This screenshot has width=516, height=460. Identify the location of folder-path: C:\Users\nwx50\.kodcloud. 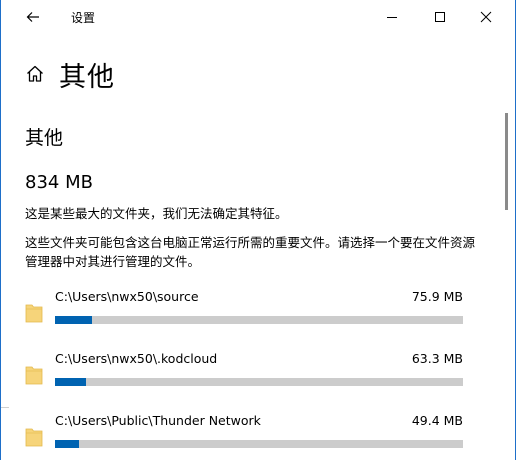
(136, 358).